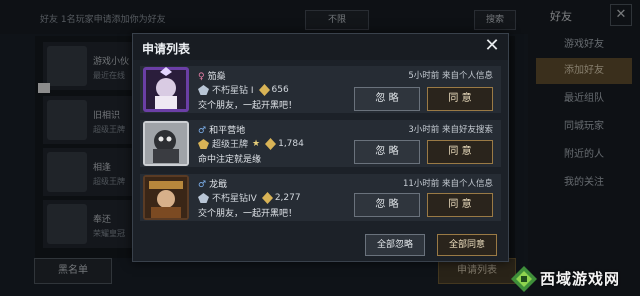  I want to click on player-name: 笳燊, so click(216, 77).